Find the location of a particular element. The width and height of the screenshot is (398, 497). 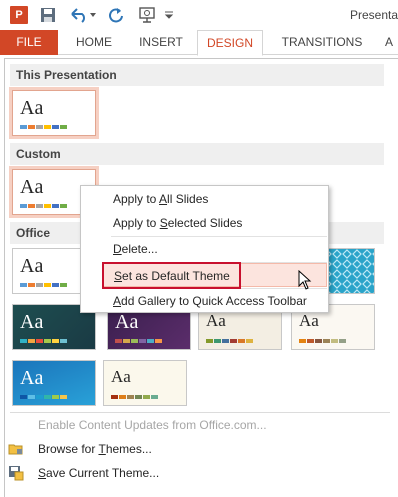

ribbon-tab-bar: FILE HOME INSERT DESIGN TRANSITIONS A is located at coordinates (199, 43).